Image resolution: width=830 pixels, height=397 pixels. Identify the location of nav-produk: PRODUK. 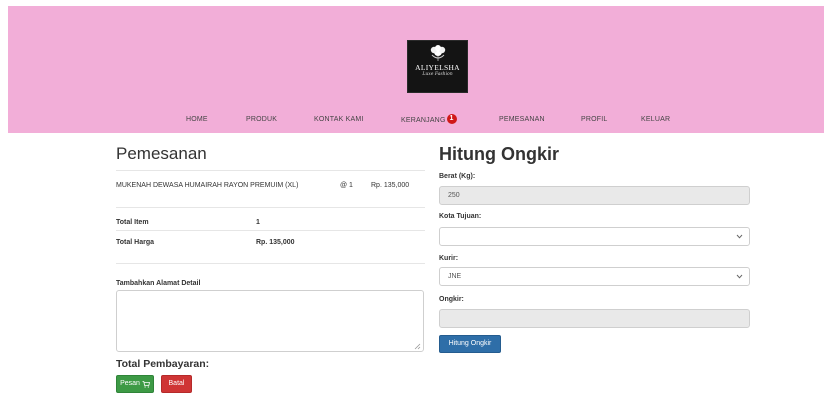
(261, 120).